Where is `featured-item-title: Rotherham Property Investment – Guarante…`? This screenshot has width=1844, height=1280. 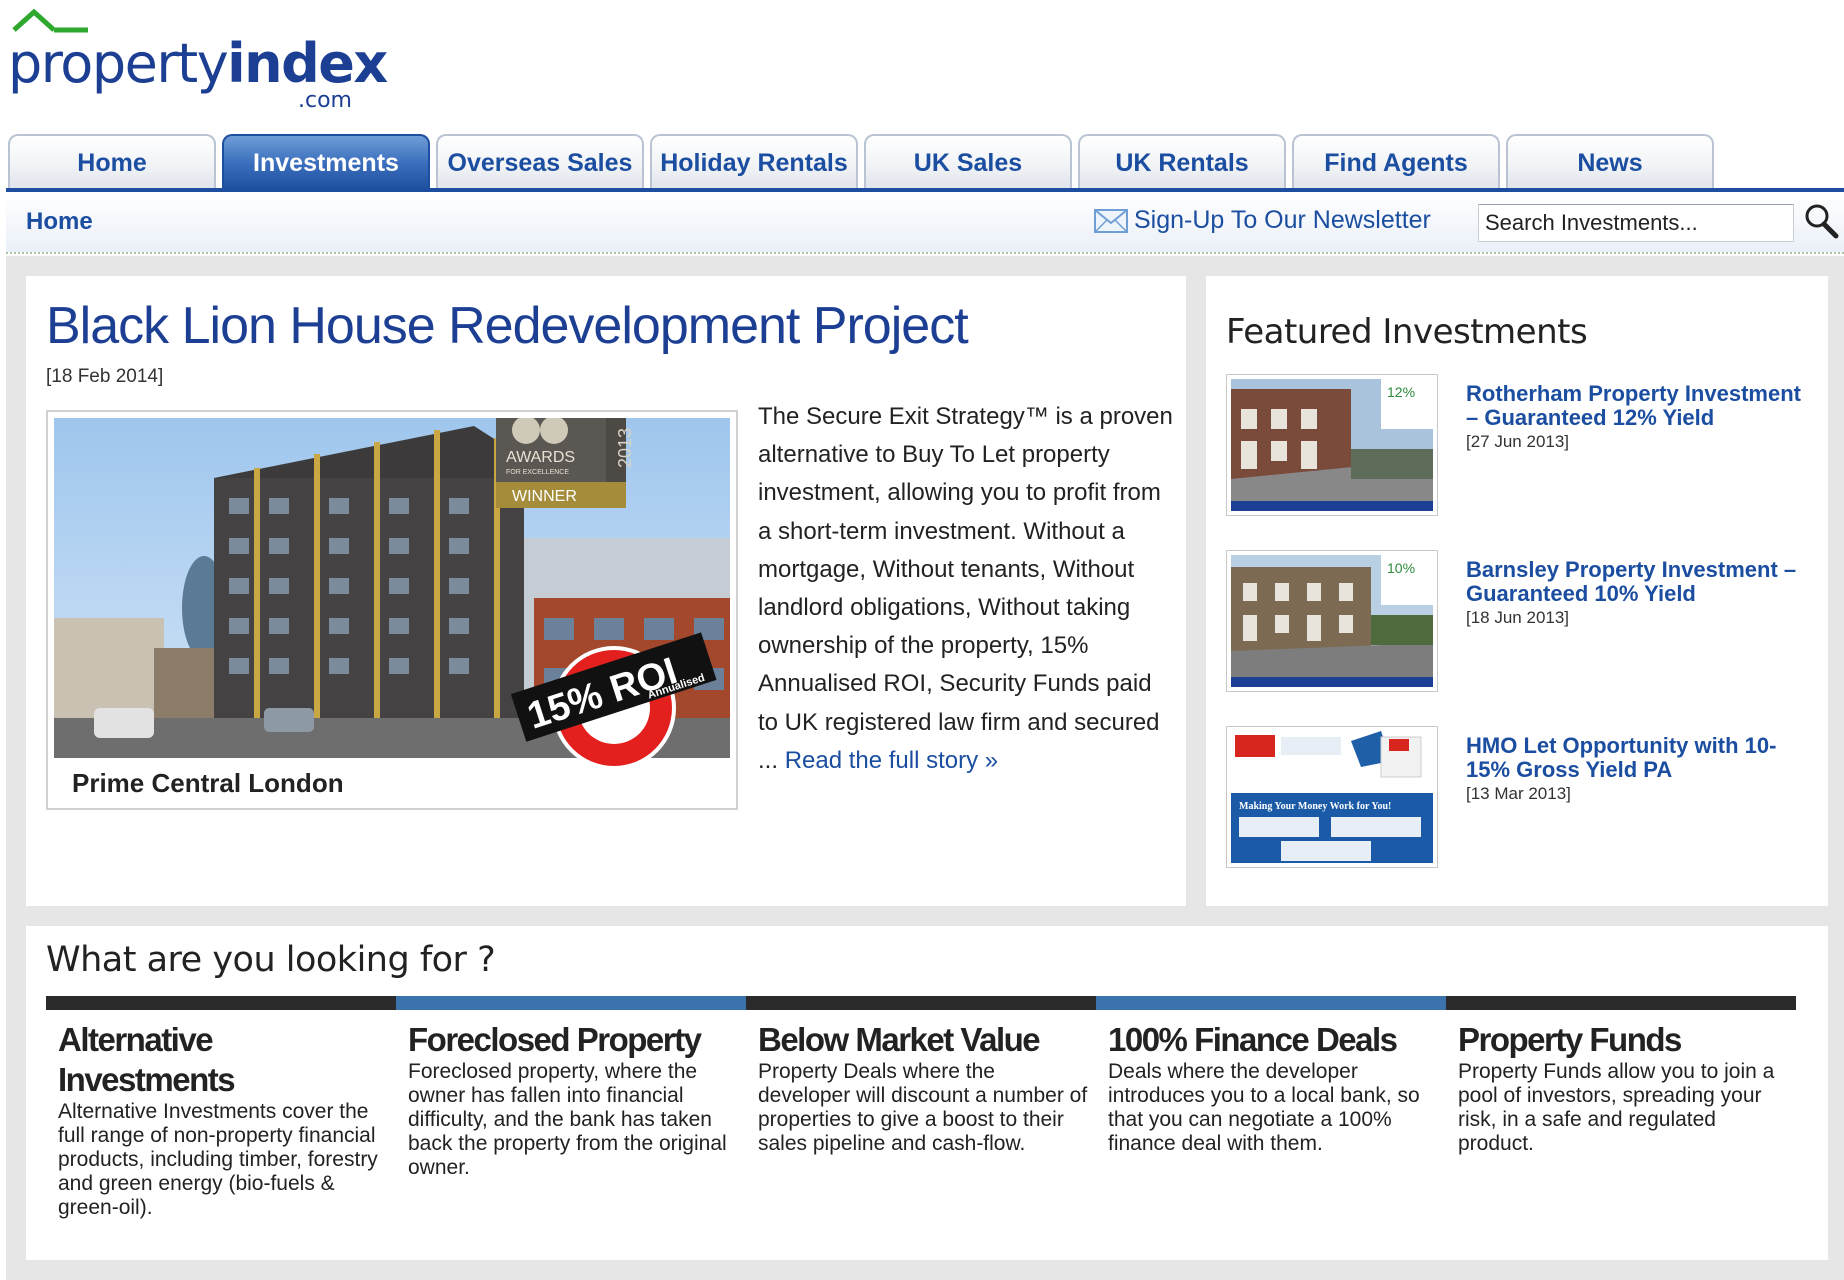 featured-item-title: Rotherham Property Investment – Guarante… is located at coordinates (1641, 406).